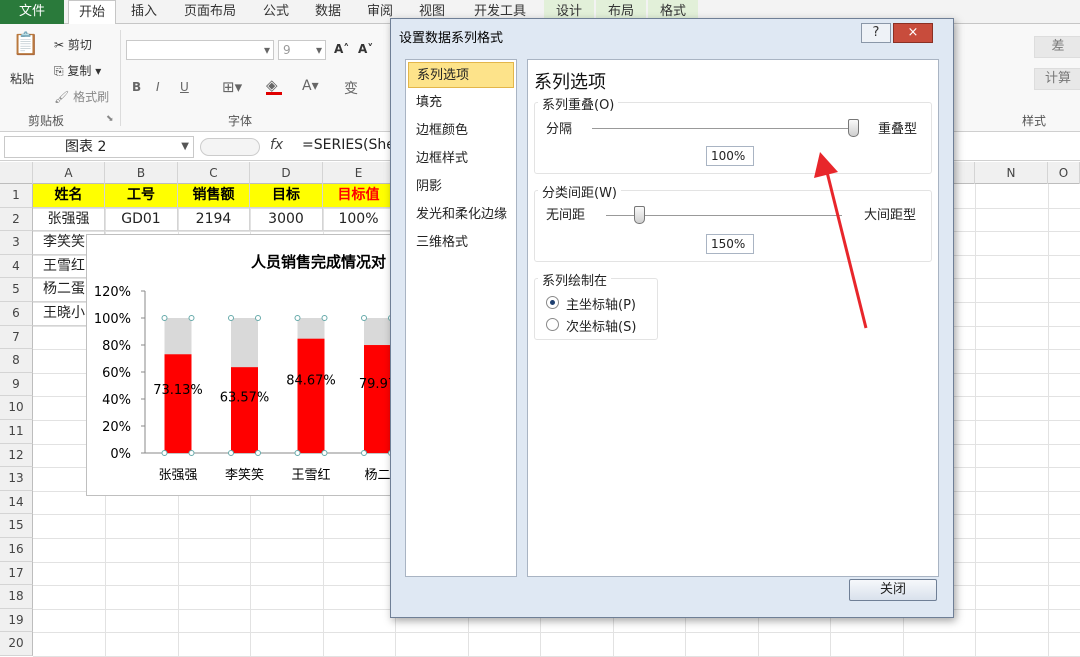  What do you see at coordinates (16, 337) in the screenshot?
I see `row-header: 7` at bounding box center [16, 337].